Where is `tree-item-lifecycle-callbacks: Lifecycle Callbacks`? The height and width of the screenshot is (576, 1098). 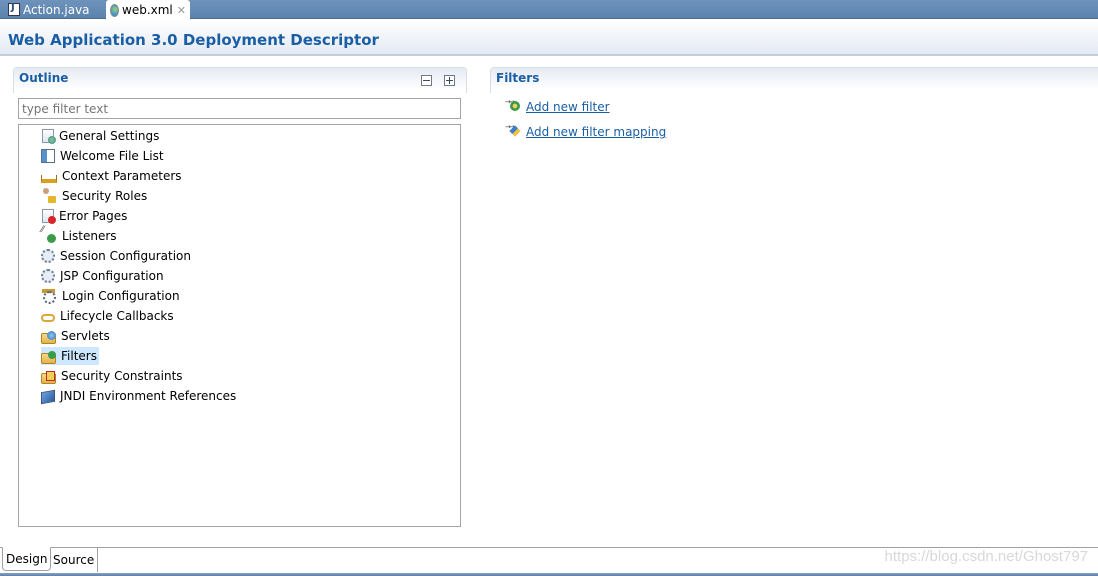
tree-item-lifecycle-callbacks: Lifecycle Callbacks is located at coordinates (108, 316).